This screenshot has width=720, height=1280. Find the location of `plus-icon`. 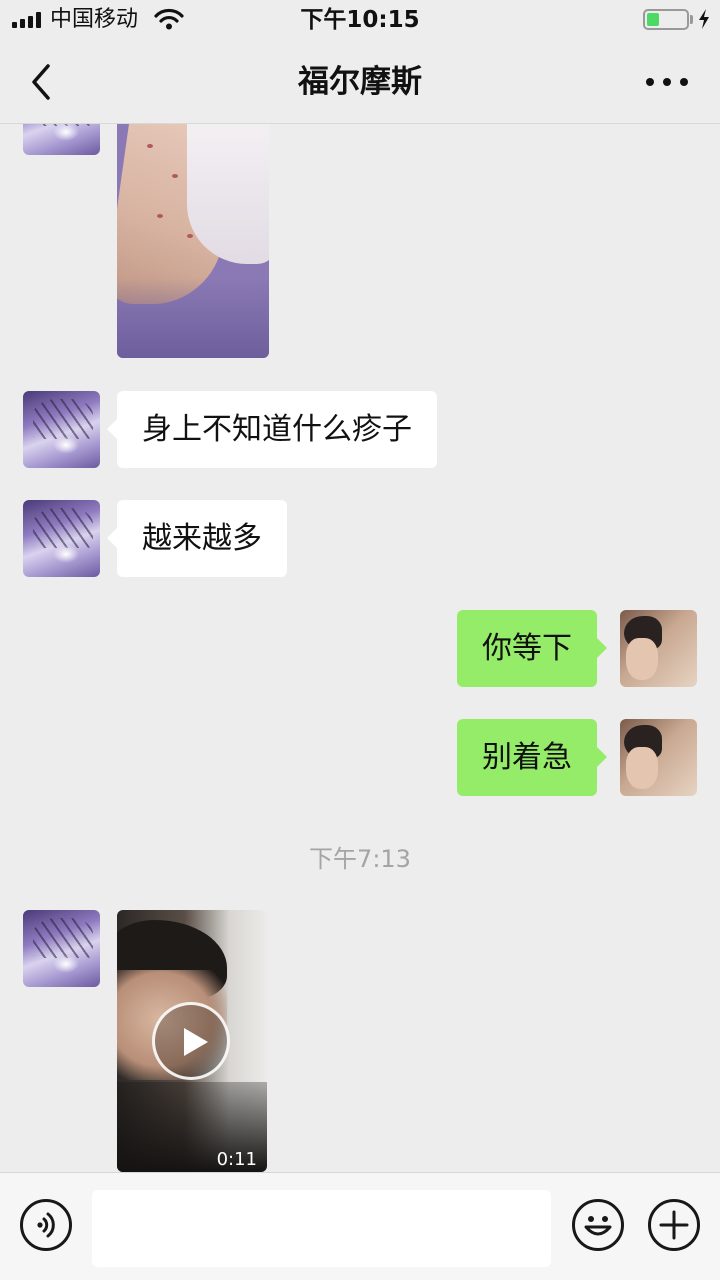

plus-icon is located at coordinates (674, 1225).